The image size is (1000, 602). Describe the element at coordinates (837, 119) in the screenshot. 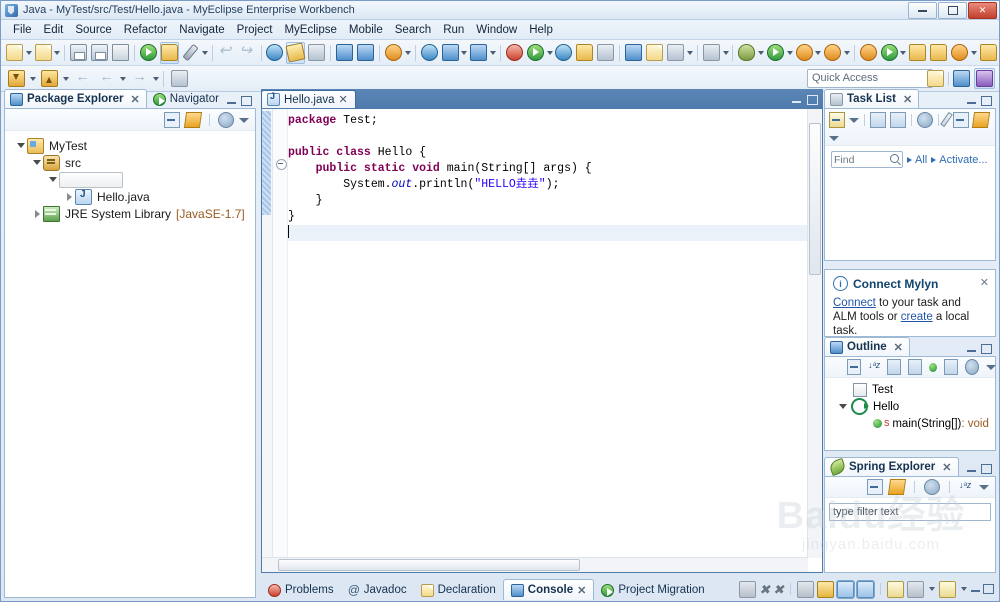

I see `new-task-icon` at that location.